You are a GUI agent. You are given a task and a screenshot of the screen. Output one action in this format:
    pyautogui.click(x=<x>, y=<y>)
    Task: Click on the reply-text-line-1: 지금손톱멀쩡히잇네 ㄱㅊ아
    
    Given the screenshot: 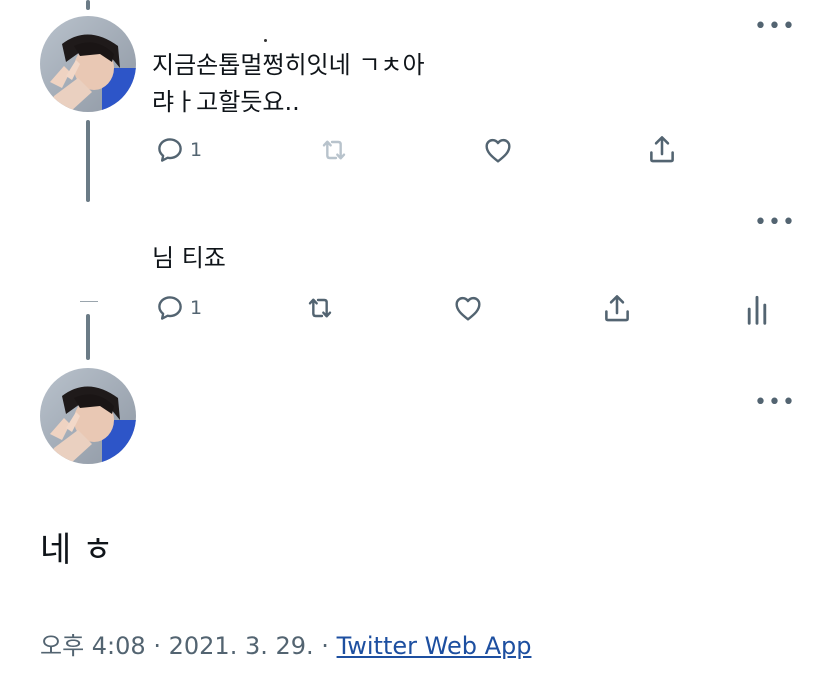 What is the action you would take?
    pyautogui.click(x=288, y=65)
    